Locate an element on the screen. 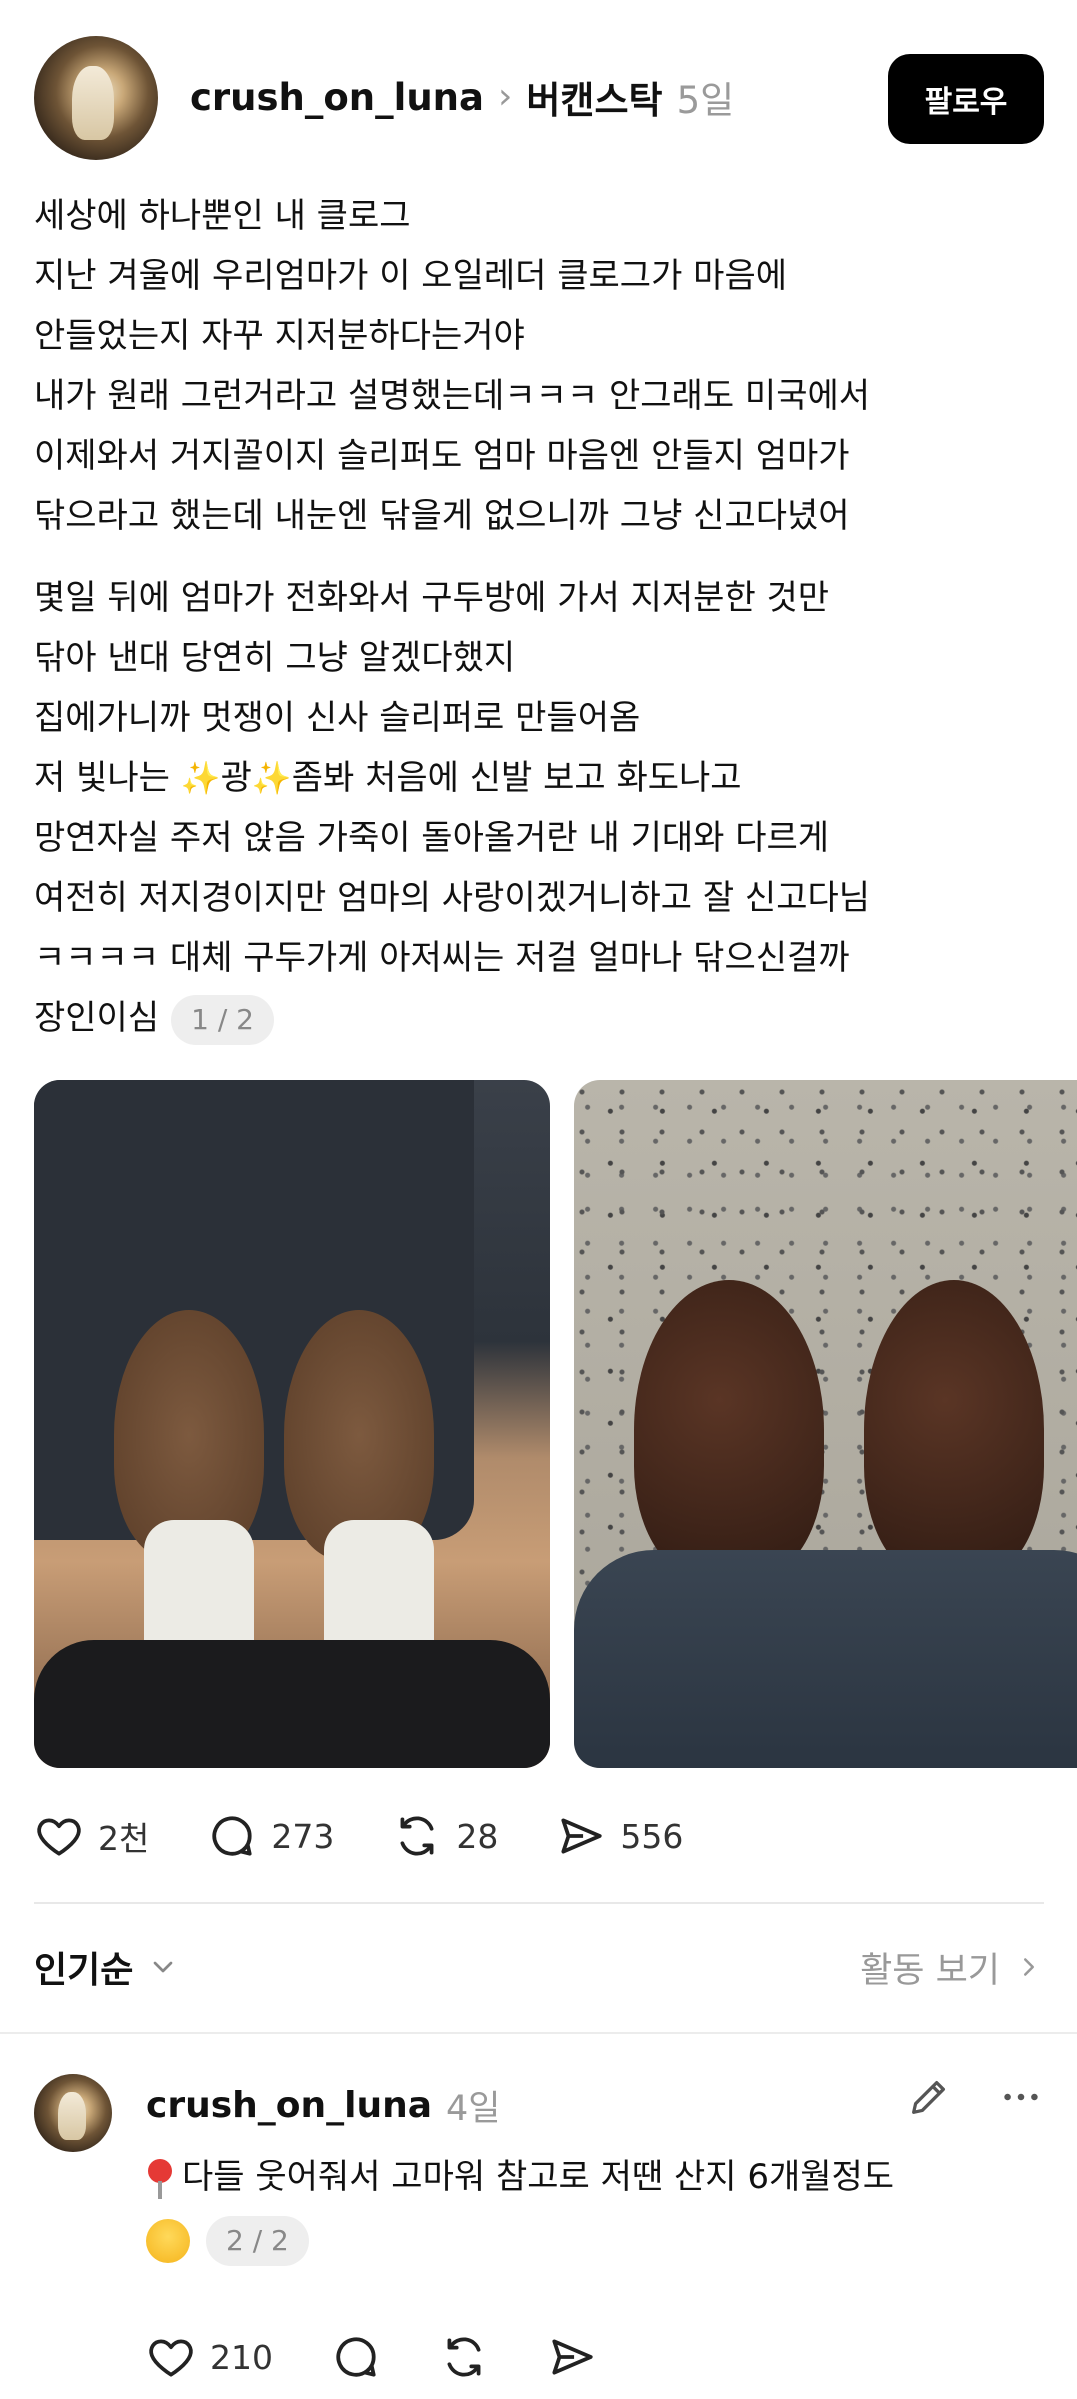  post-text-line: 이제와서 거지꼴이지 슬리퍼도 엄마 마음엔 안들지 엄마가 is located at coordinates (442, 456).